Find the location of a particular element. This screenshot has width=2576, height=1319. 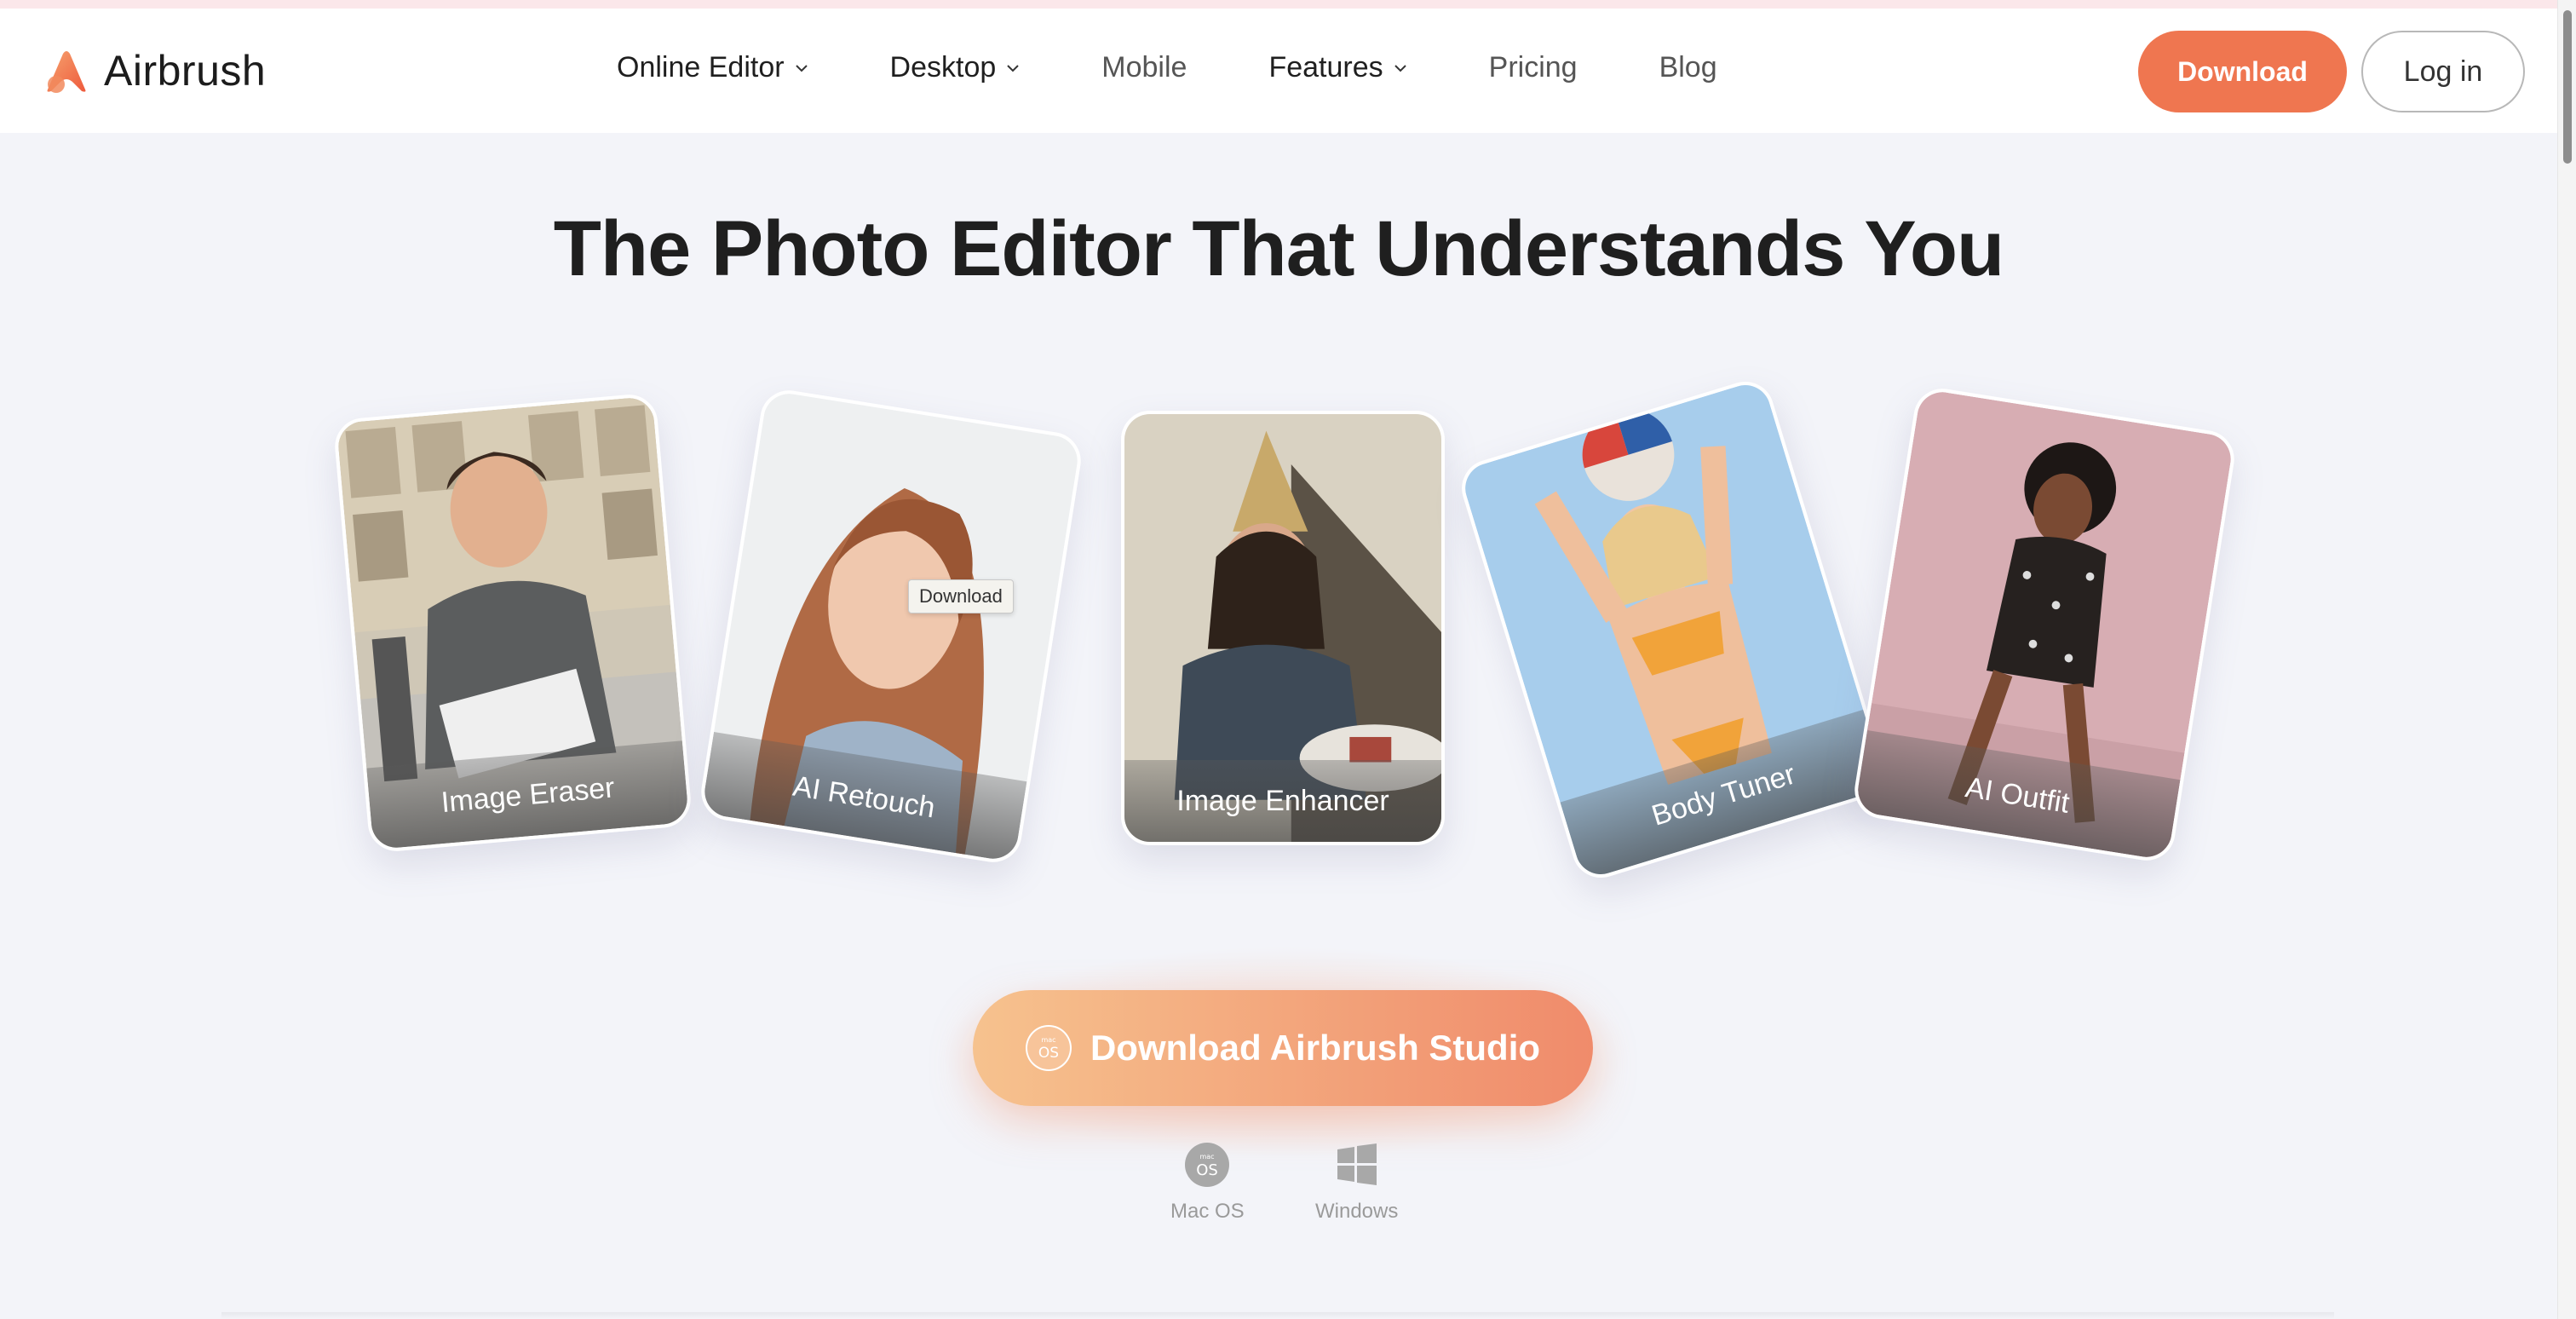

feature-card-image-enhancer: Image Enhancer is located at coordinates (1283, 628).